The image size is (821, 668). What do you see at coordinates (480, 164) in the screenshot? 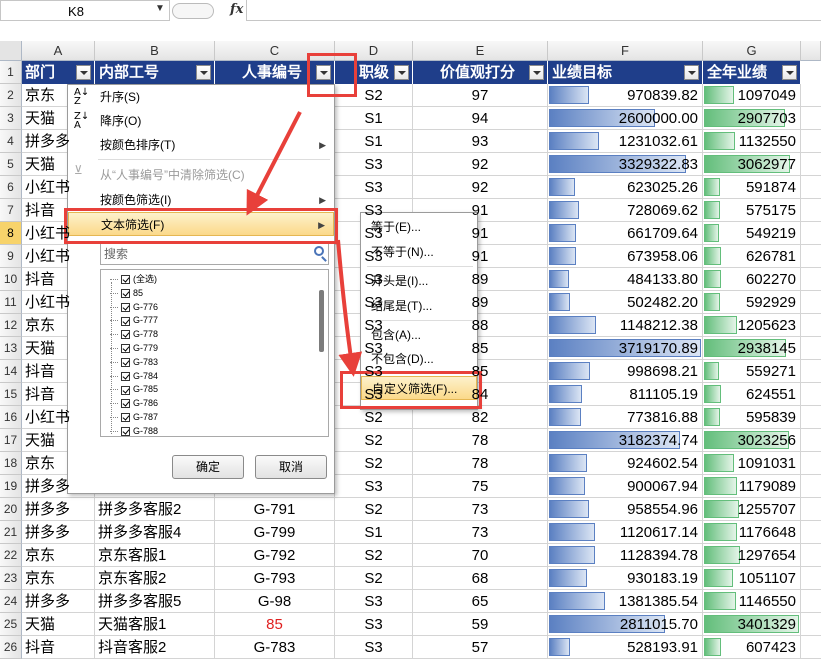
I see `cell-e5: 92` at bounding box center [480, 164].